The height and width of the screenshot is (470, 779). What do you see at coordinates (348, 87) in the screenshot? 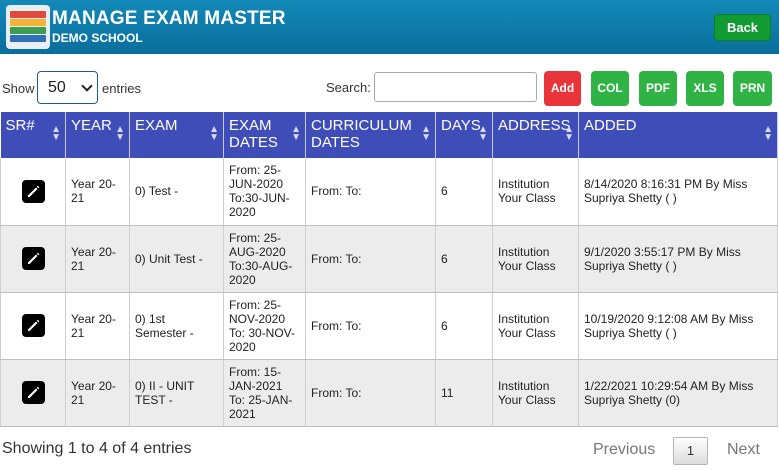
I see `search-label: Search:` at bounding box center [348, 87].